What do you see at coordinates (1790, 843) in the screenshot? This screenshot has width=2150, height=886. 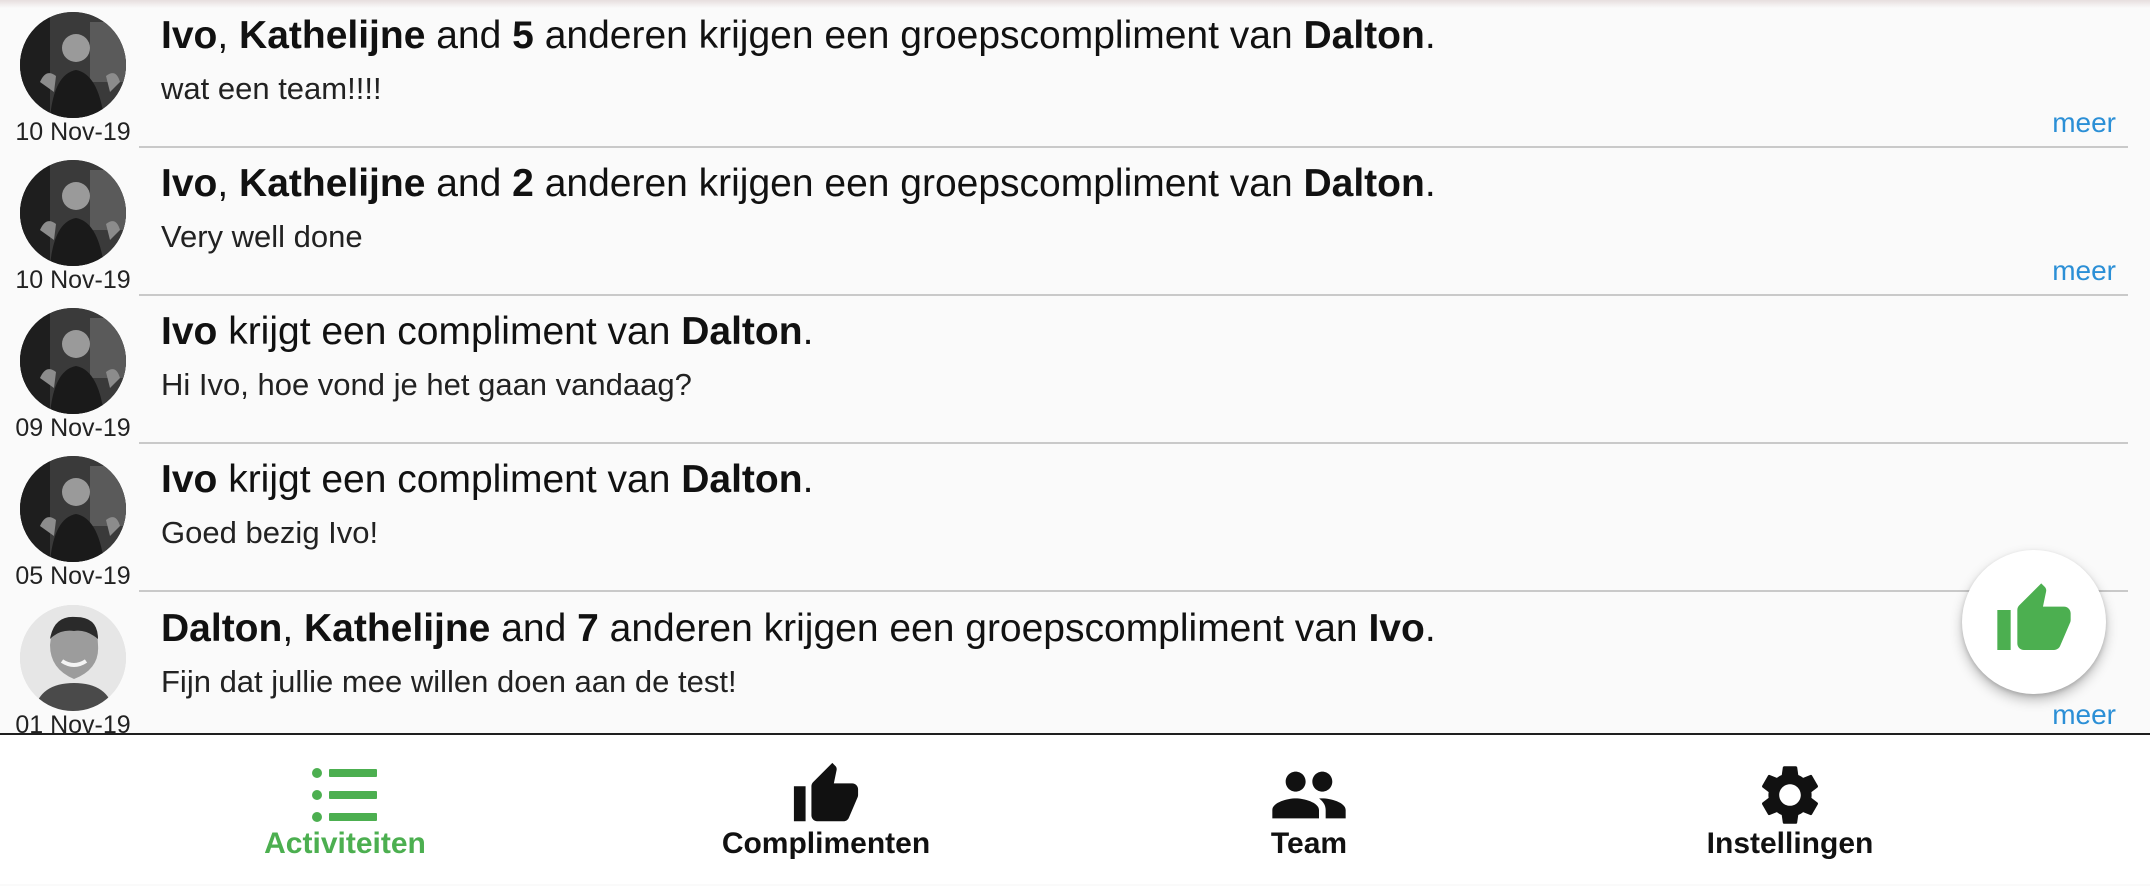 I see `nav-label: Instellingen` at bounding box center [1790, 843].